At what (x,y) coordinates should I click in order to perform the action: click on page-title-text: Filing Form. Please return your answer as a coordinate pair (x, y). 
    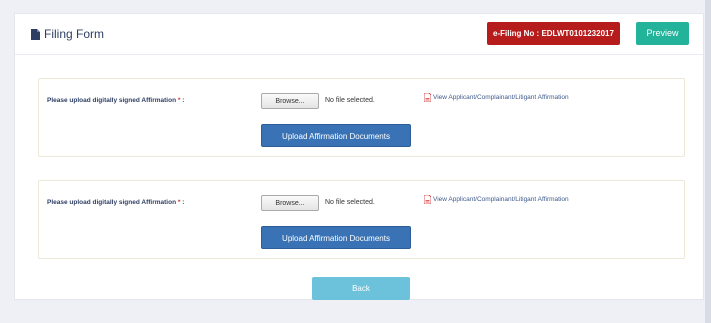
    Looking at the image, I should click on (74, 34).